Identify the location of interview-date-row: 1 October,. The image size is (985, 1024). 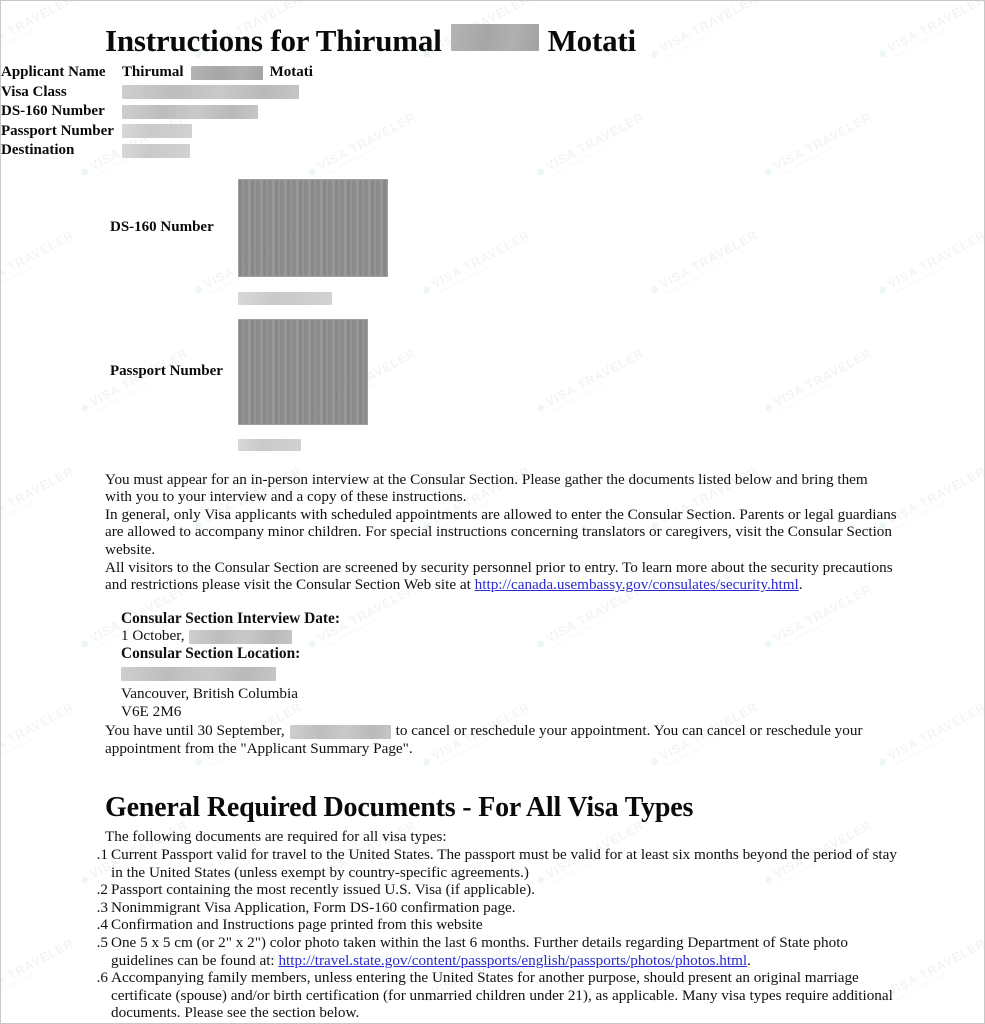
(552, 636).